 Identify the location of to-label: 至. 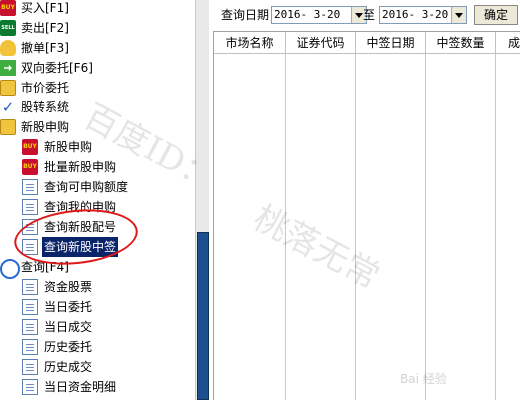
(369, 15).